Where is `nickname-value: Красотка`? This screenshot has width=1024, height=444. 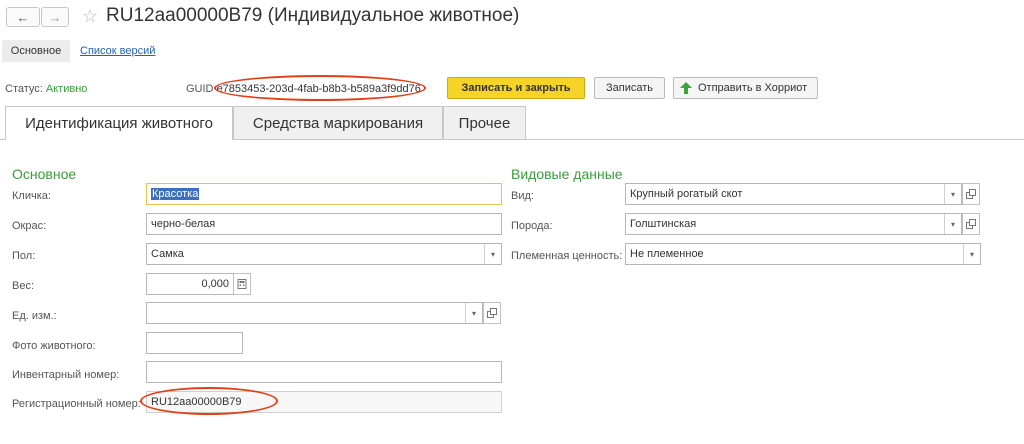 nickname-value: Красотка is located at coordinates (175, 194).